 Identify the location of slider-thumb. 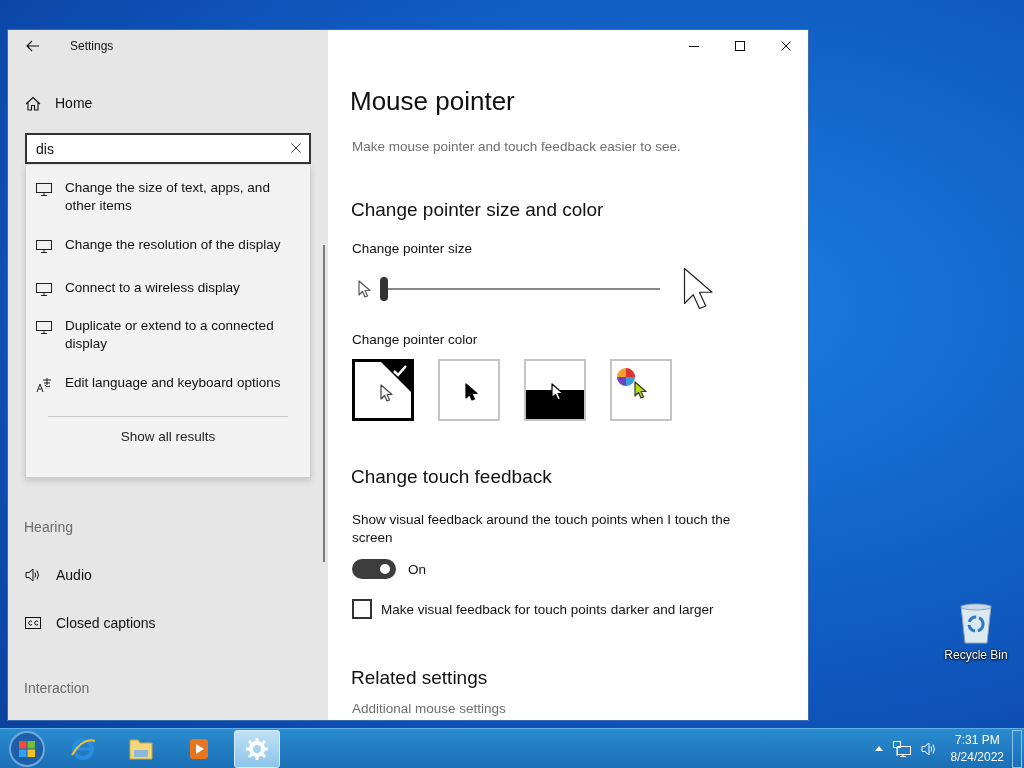
(384, 289).